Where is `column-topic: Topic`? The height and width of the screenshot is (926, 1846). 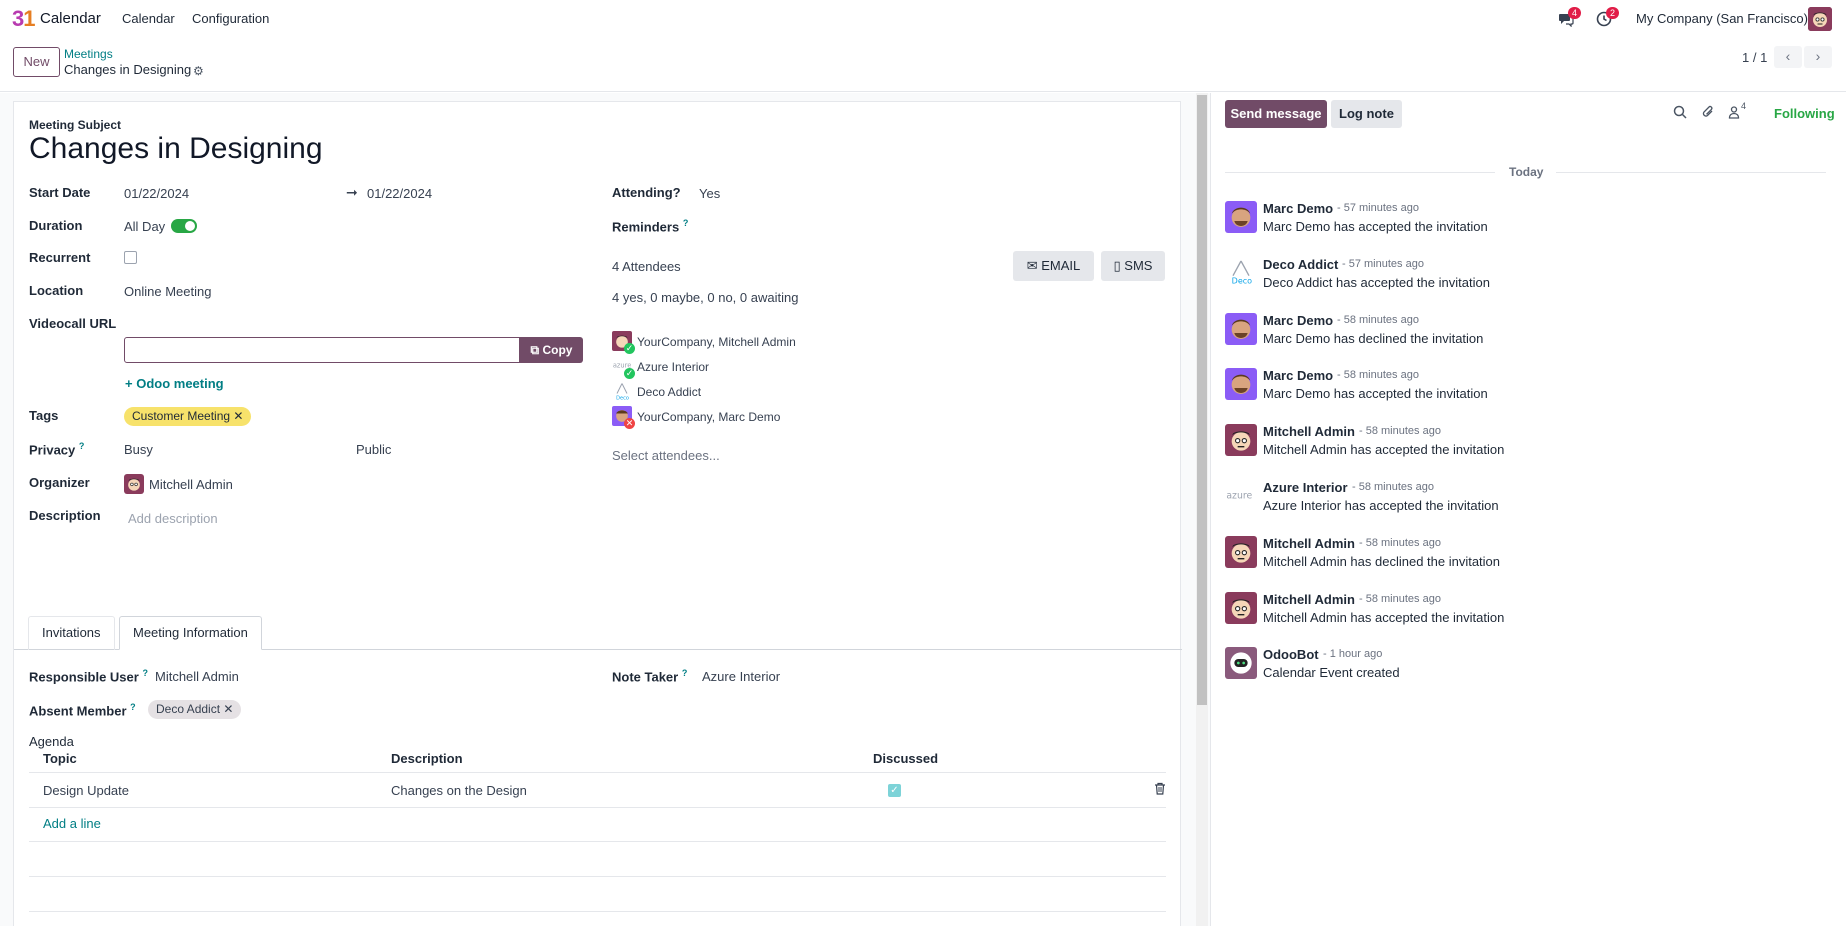 column-topic: Topic is located at coordinates (60, 758).